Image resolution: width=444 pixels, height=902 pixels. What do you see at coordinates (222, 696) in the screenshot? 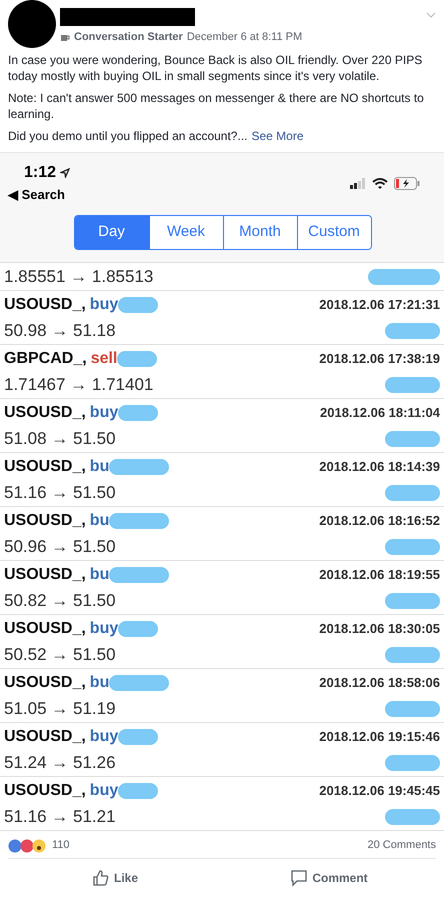
I see `trade-row: USOUSD_, bu 2018.12.06 18:58:06 51.05 → 51.19` at bounding box center [222, 696].